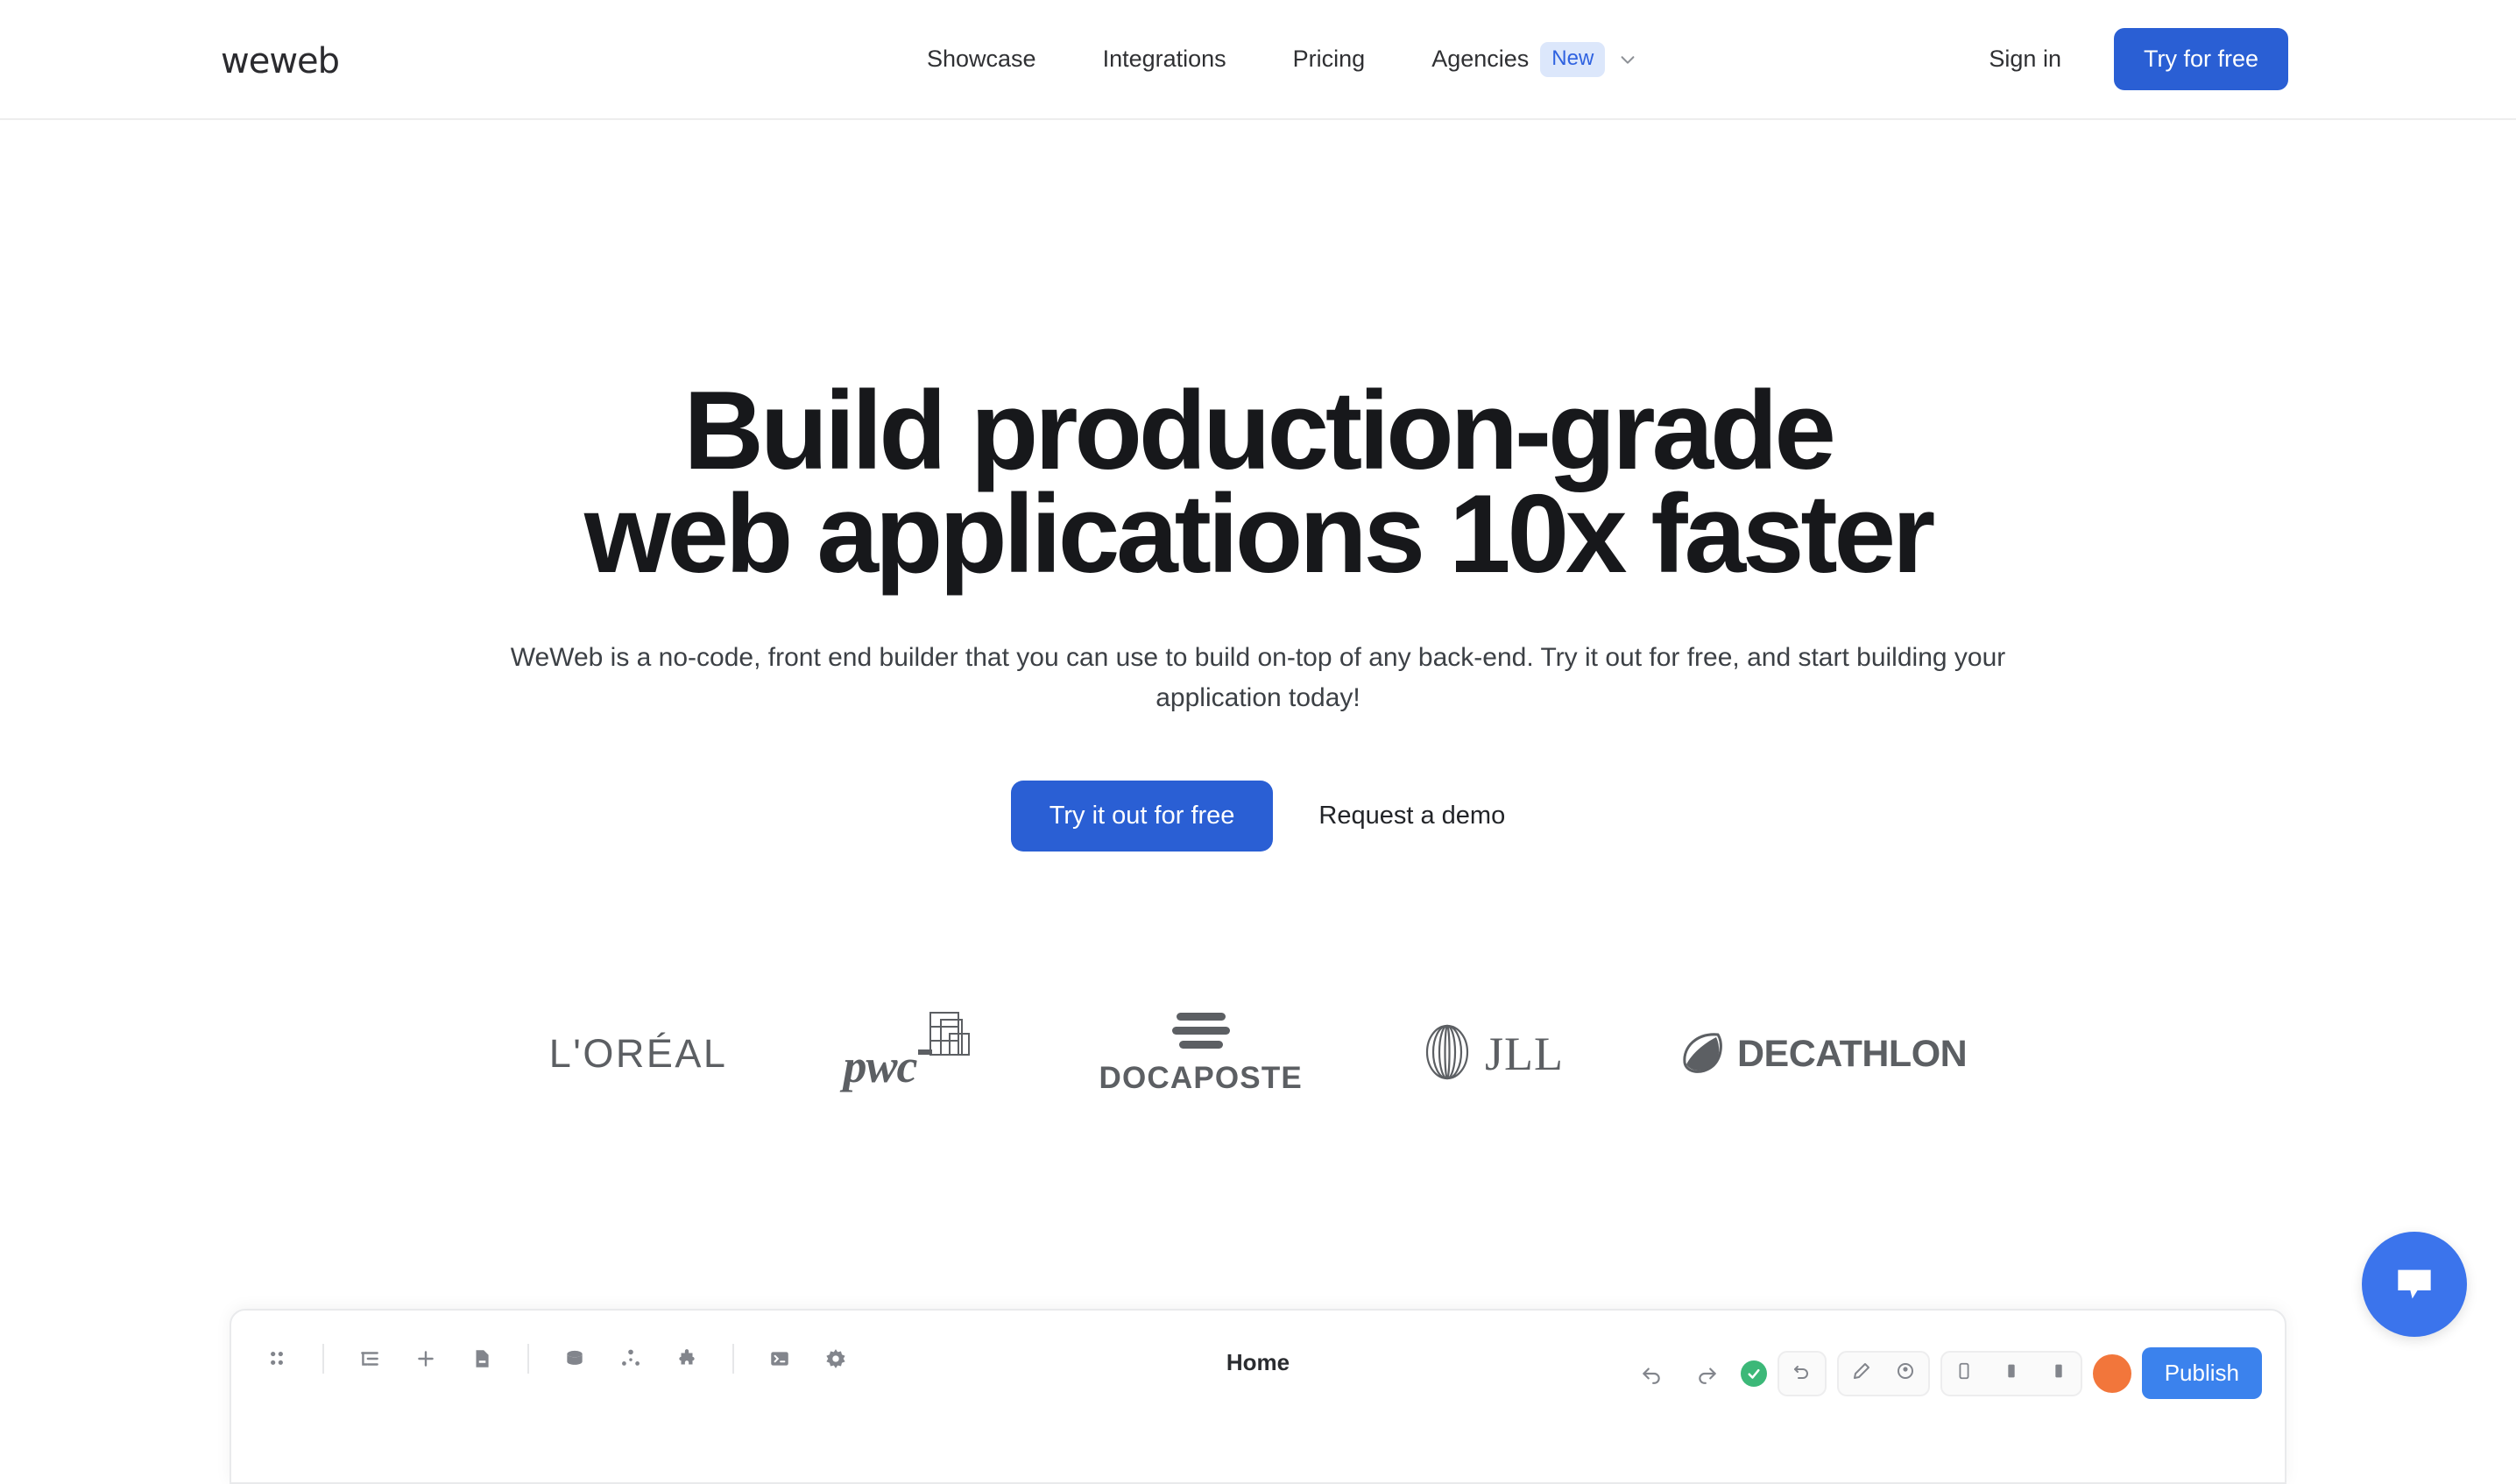 The image size is (2516, 1484). I want to click on user-avatar, so click(2112, 1373).